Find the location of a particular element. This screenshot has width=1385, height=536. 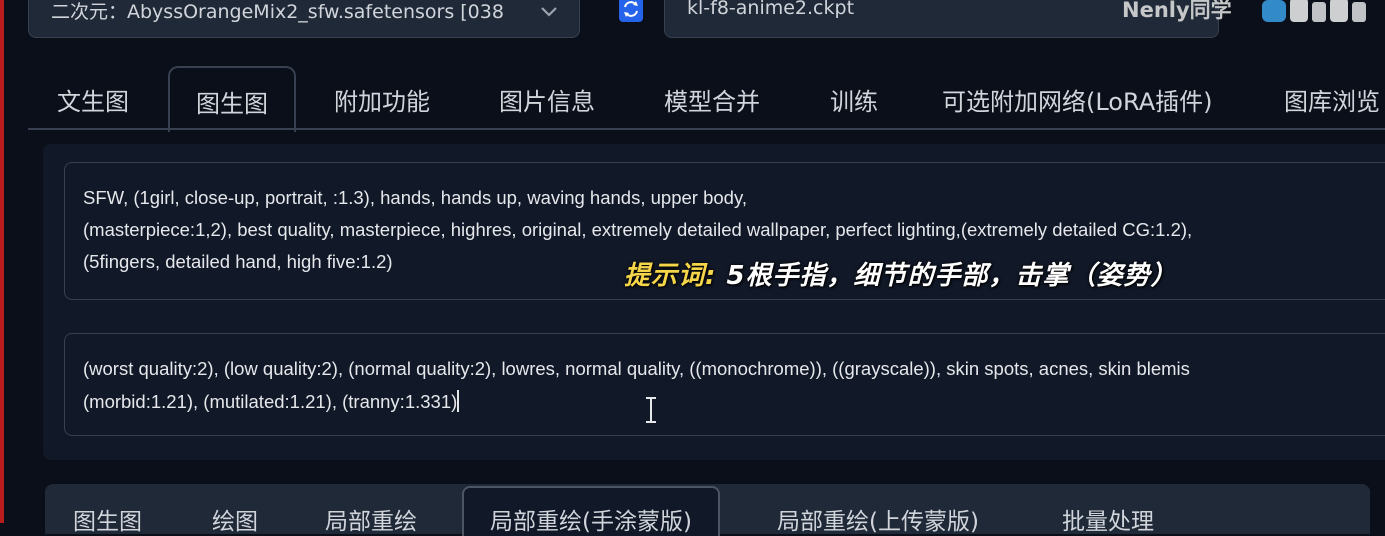

tab-image-browser: 图库浏览 is located at coordinates (1332, 99).